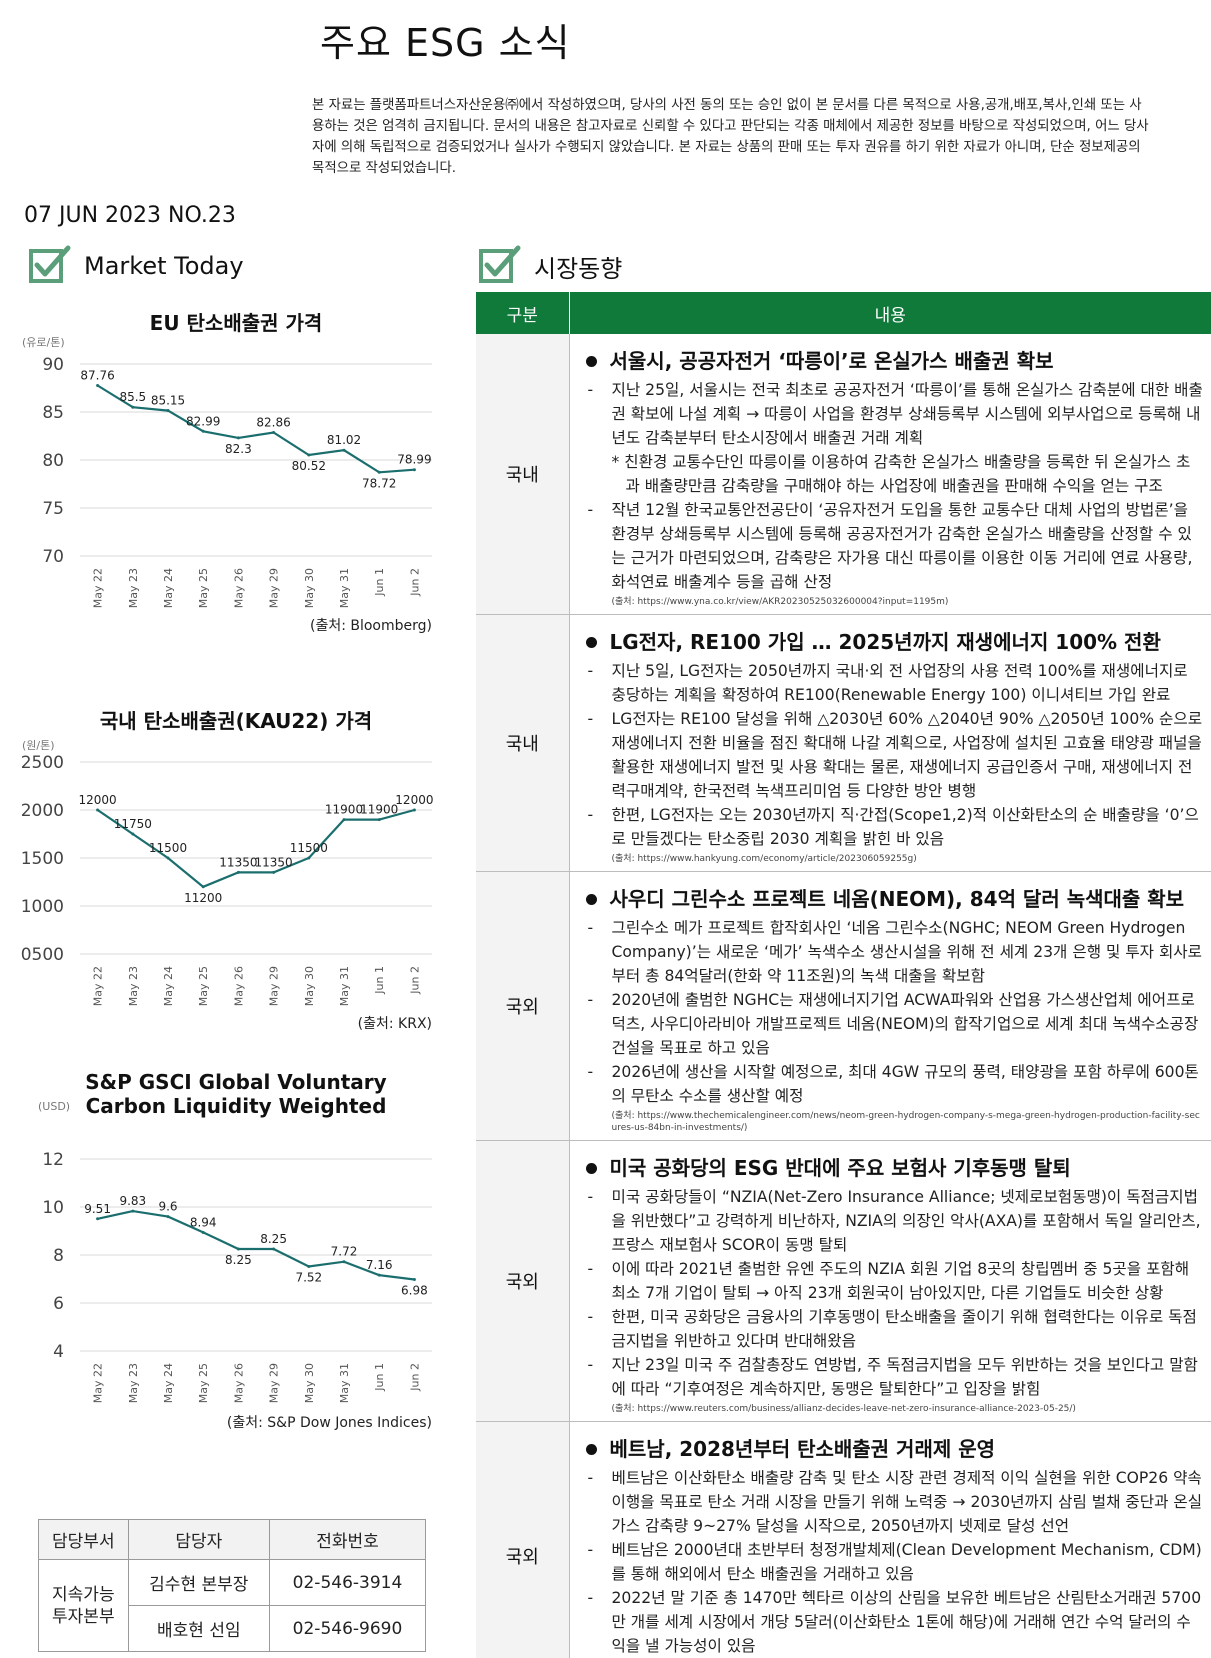 This screenshot has height=1658, width=1211. What do you see at coordinates (273, 1239) in the screenshot?
I see `data-label: 8.25` at bounding box center [273, 1239].